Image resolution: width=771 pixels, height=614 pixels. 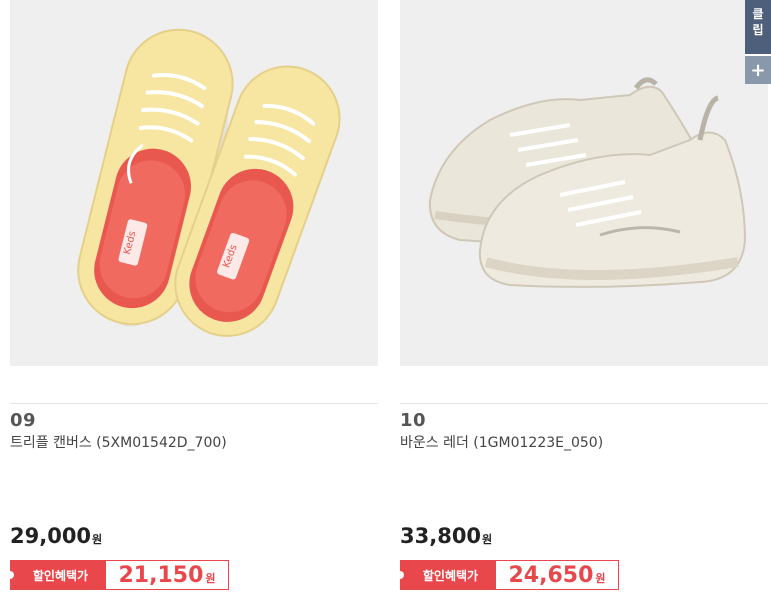 I want to click on discount-price-value: 24,650, so click(x=551, y=575).